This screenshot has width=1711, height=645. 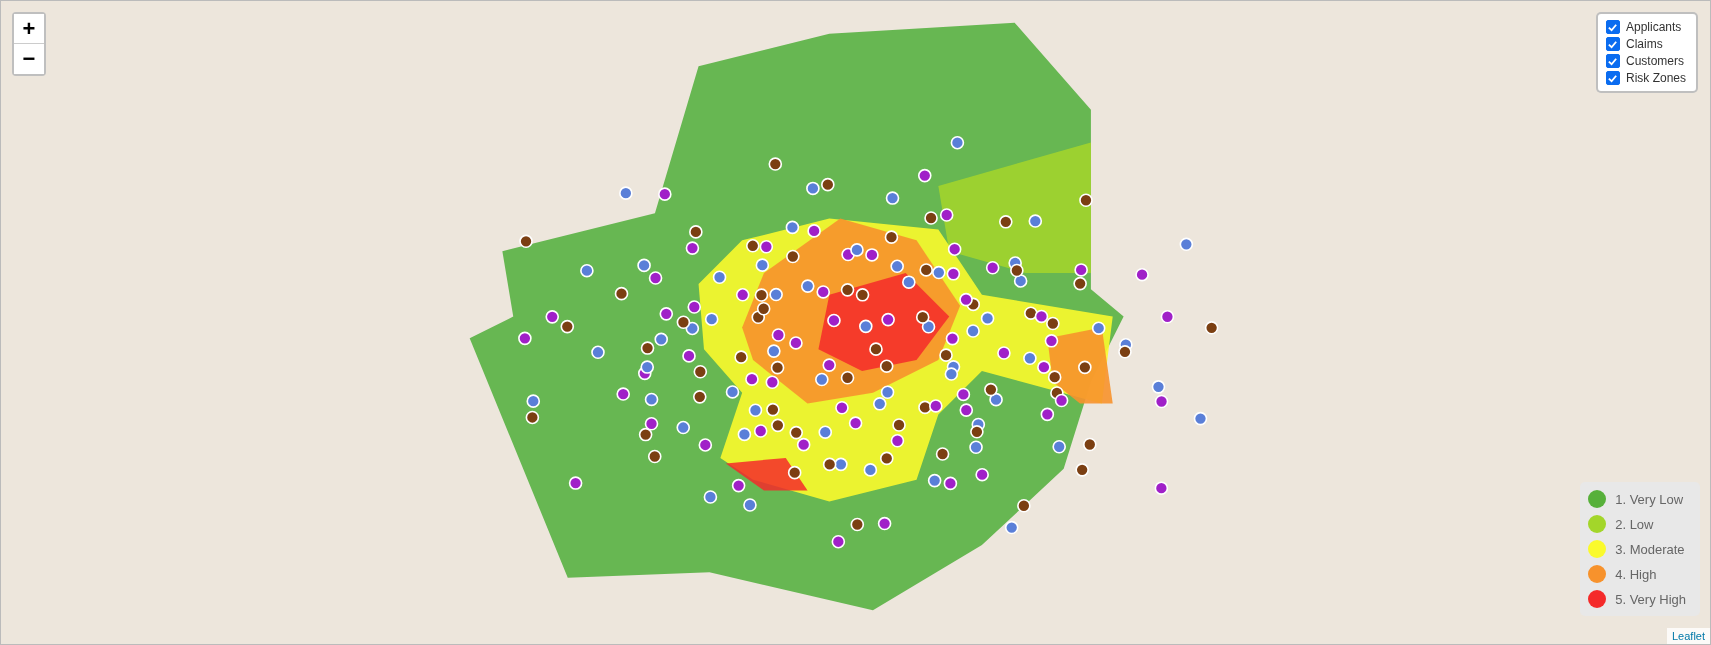 I want to click on legend-label: 1. Very Low, so click(x=1649, y=499).